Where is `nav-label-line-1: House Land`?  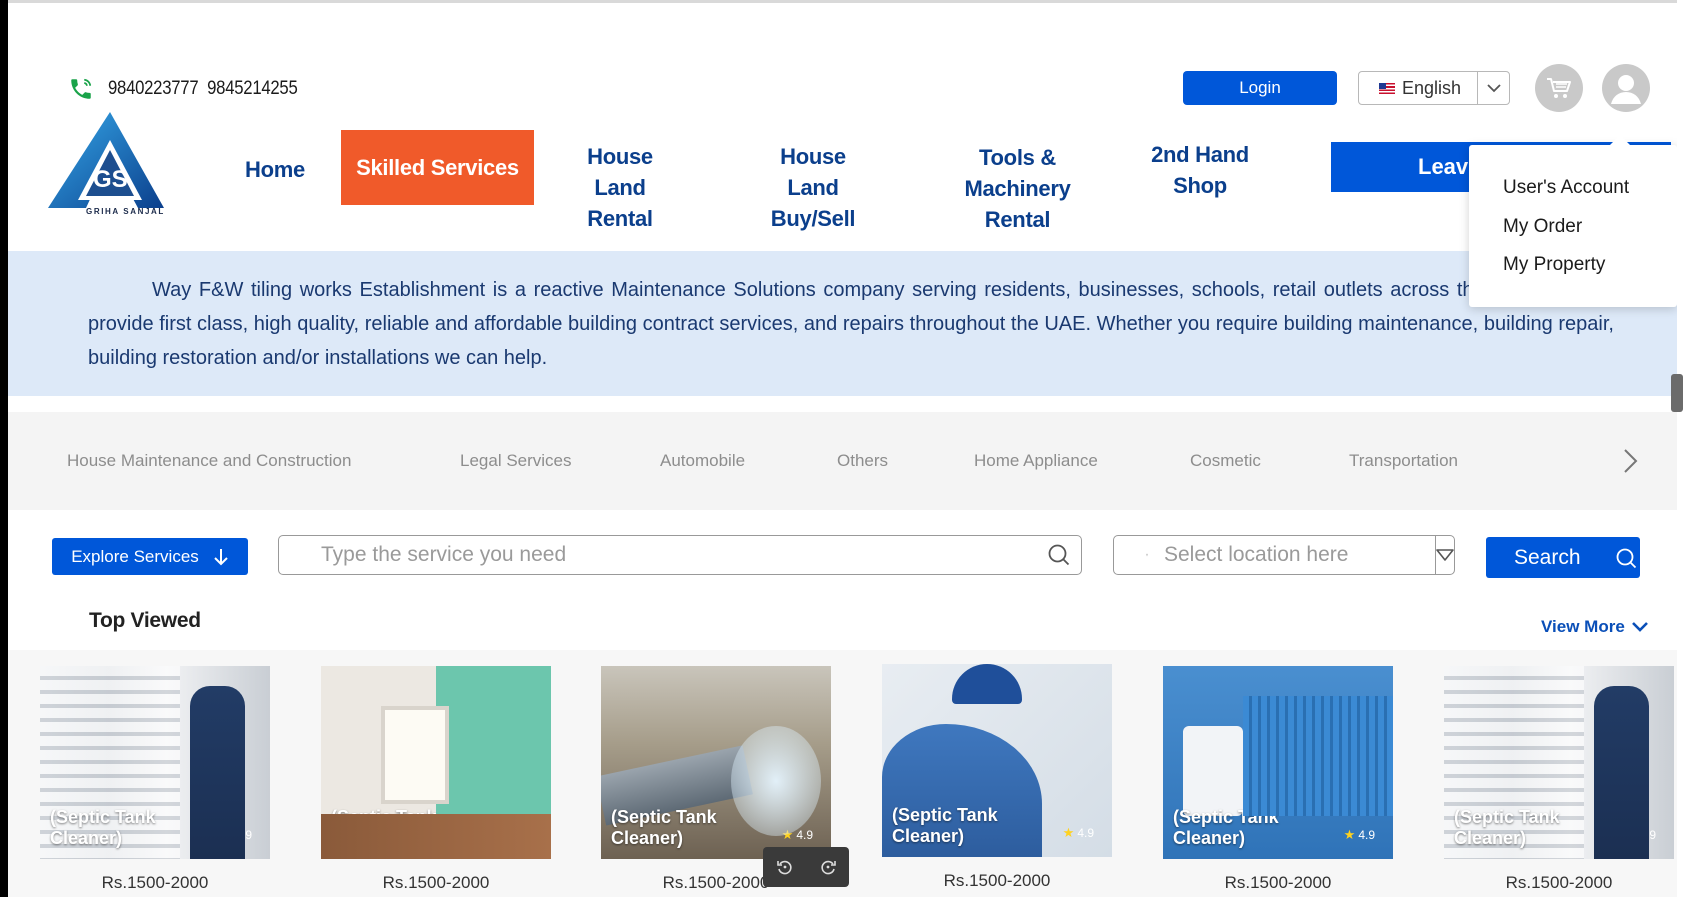
nav-label-line-1: House Land is located at coordinates (813, 172).